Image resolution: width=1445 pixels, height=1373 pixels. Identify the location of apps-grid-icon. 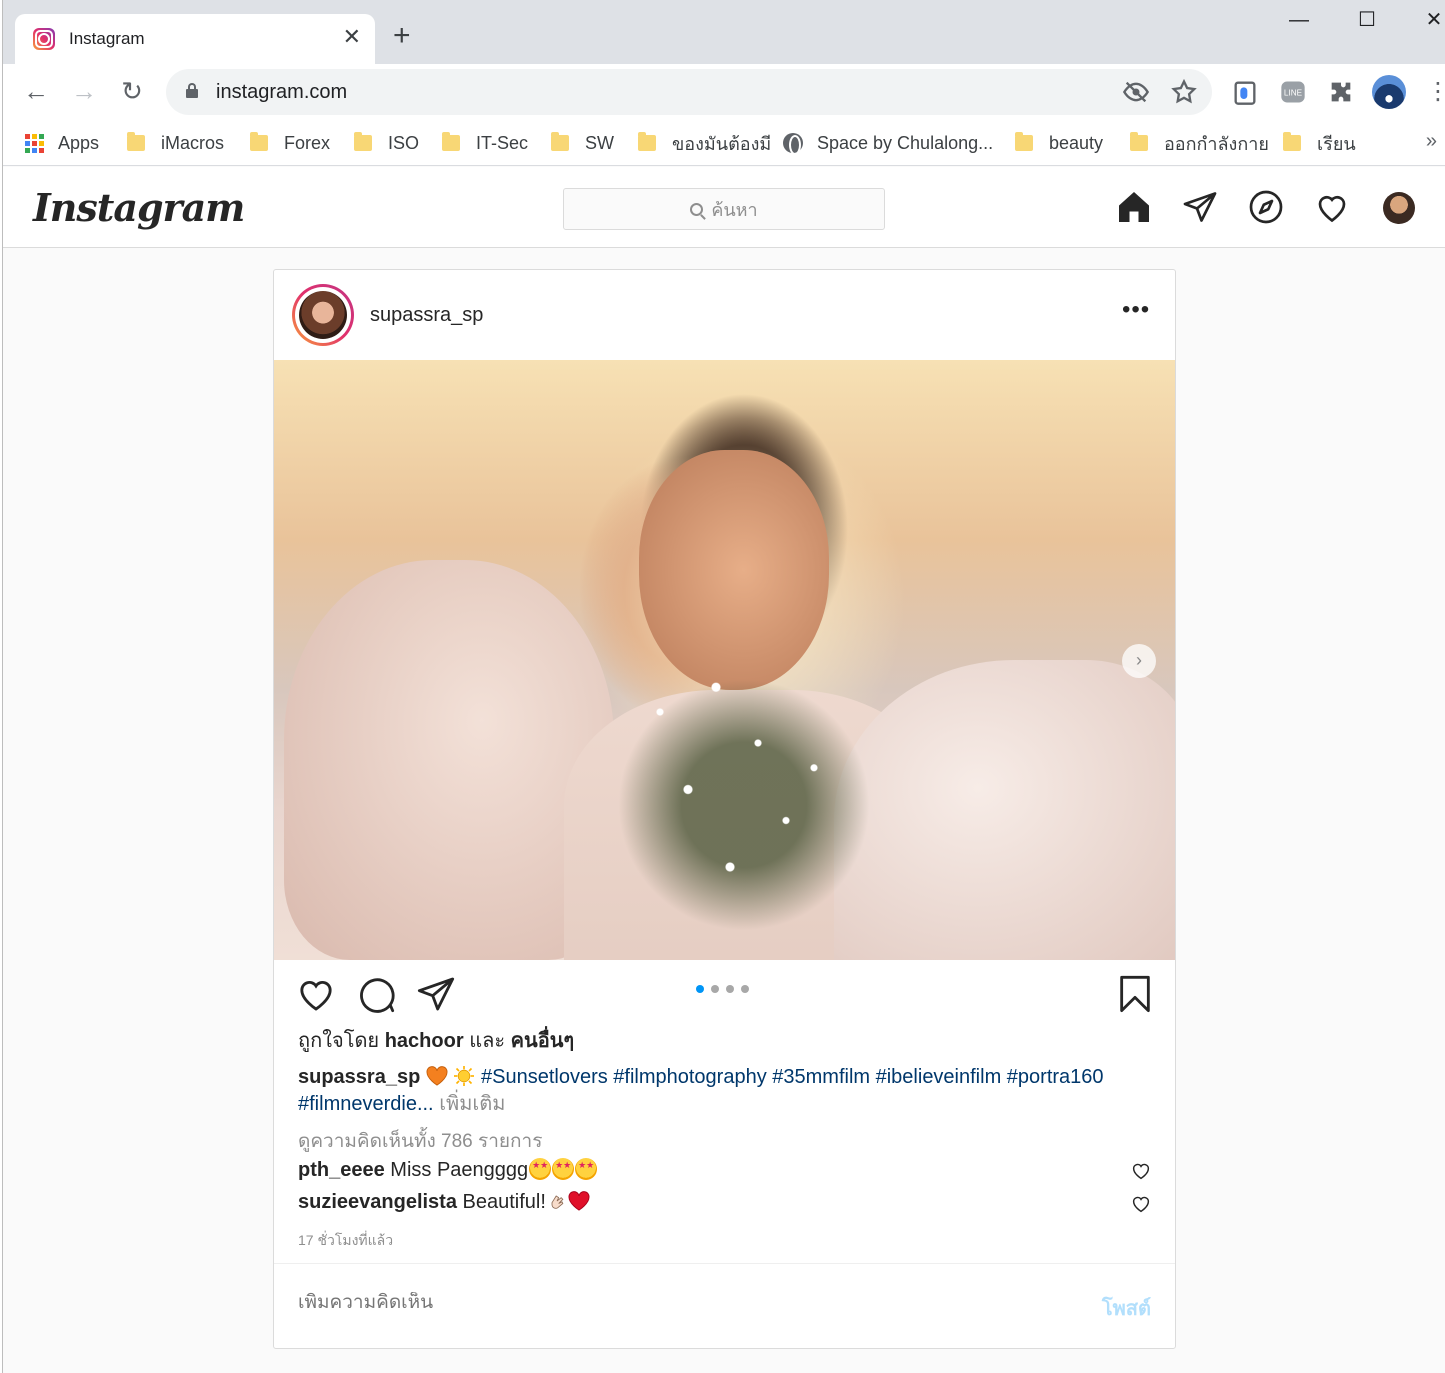
(34, 143).